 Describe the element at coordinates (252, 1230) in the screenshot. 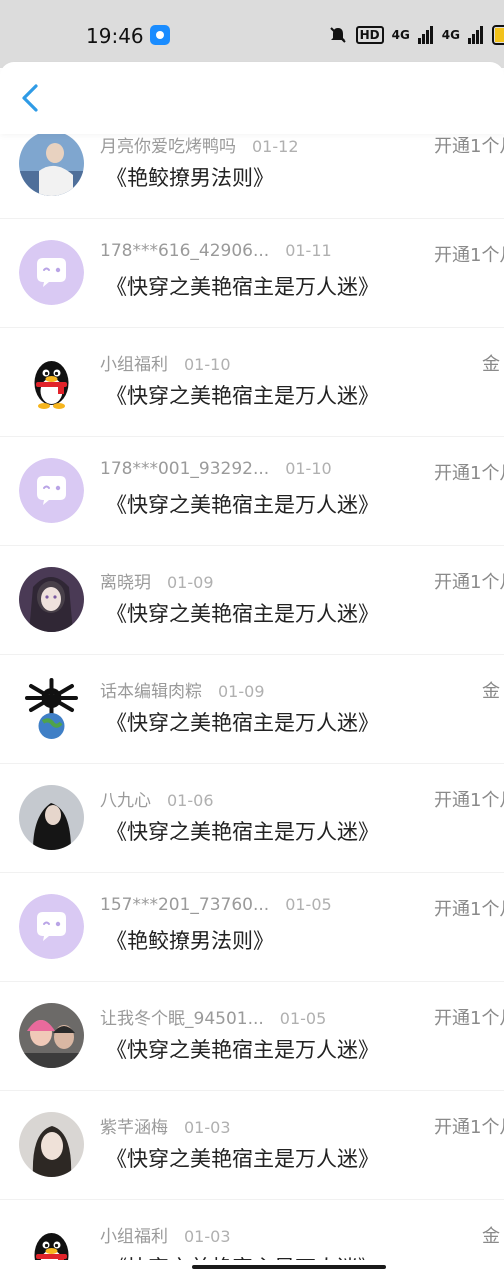

I see `list-item: 小组福利 01-03 《快穿之美艳宿主是万人迷》 金` at that location.